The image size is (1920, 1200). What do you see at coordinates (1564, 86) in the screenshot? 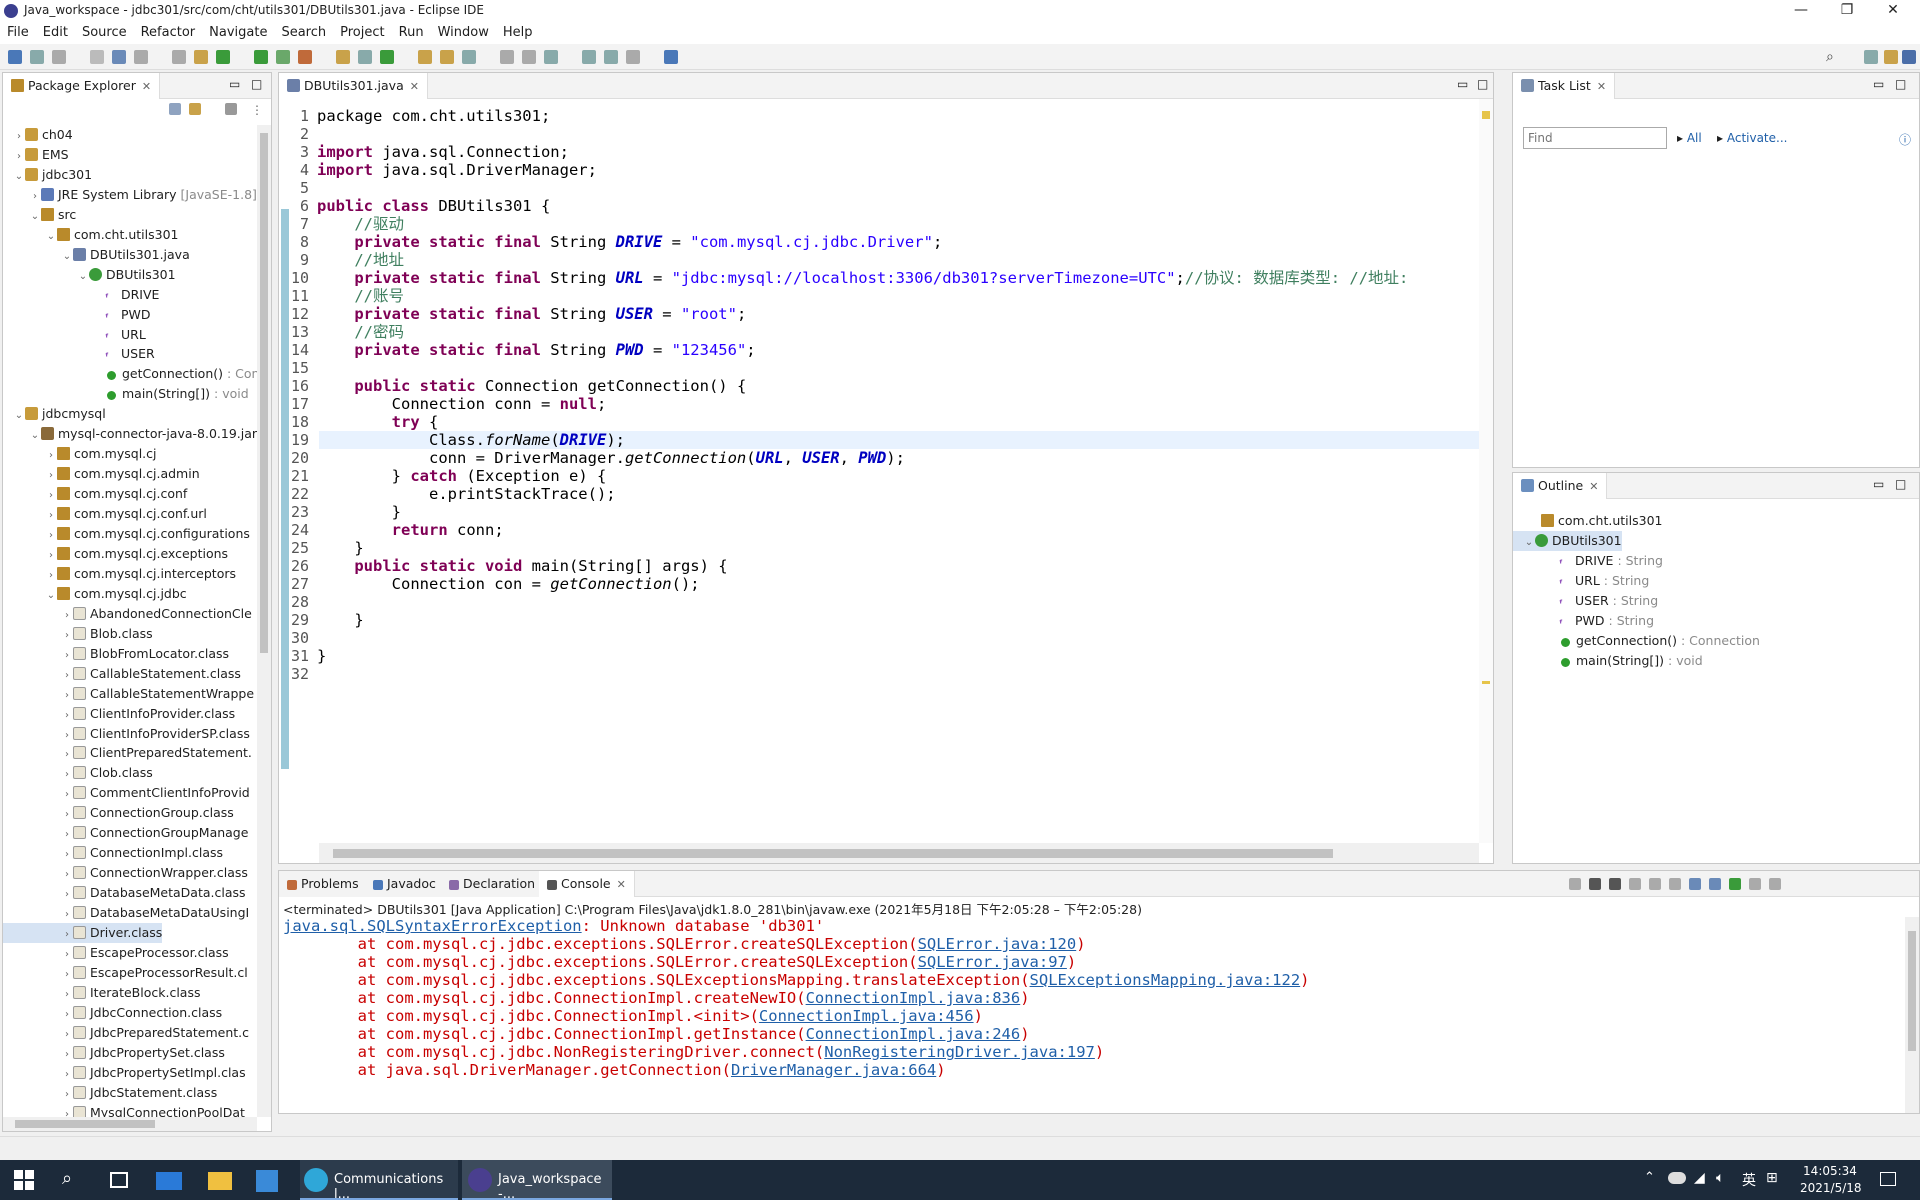
I see `tab-task-list: Task List ✕` at bounding box center [1564, 86].